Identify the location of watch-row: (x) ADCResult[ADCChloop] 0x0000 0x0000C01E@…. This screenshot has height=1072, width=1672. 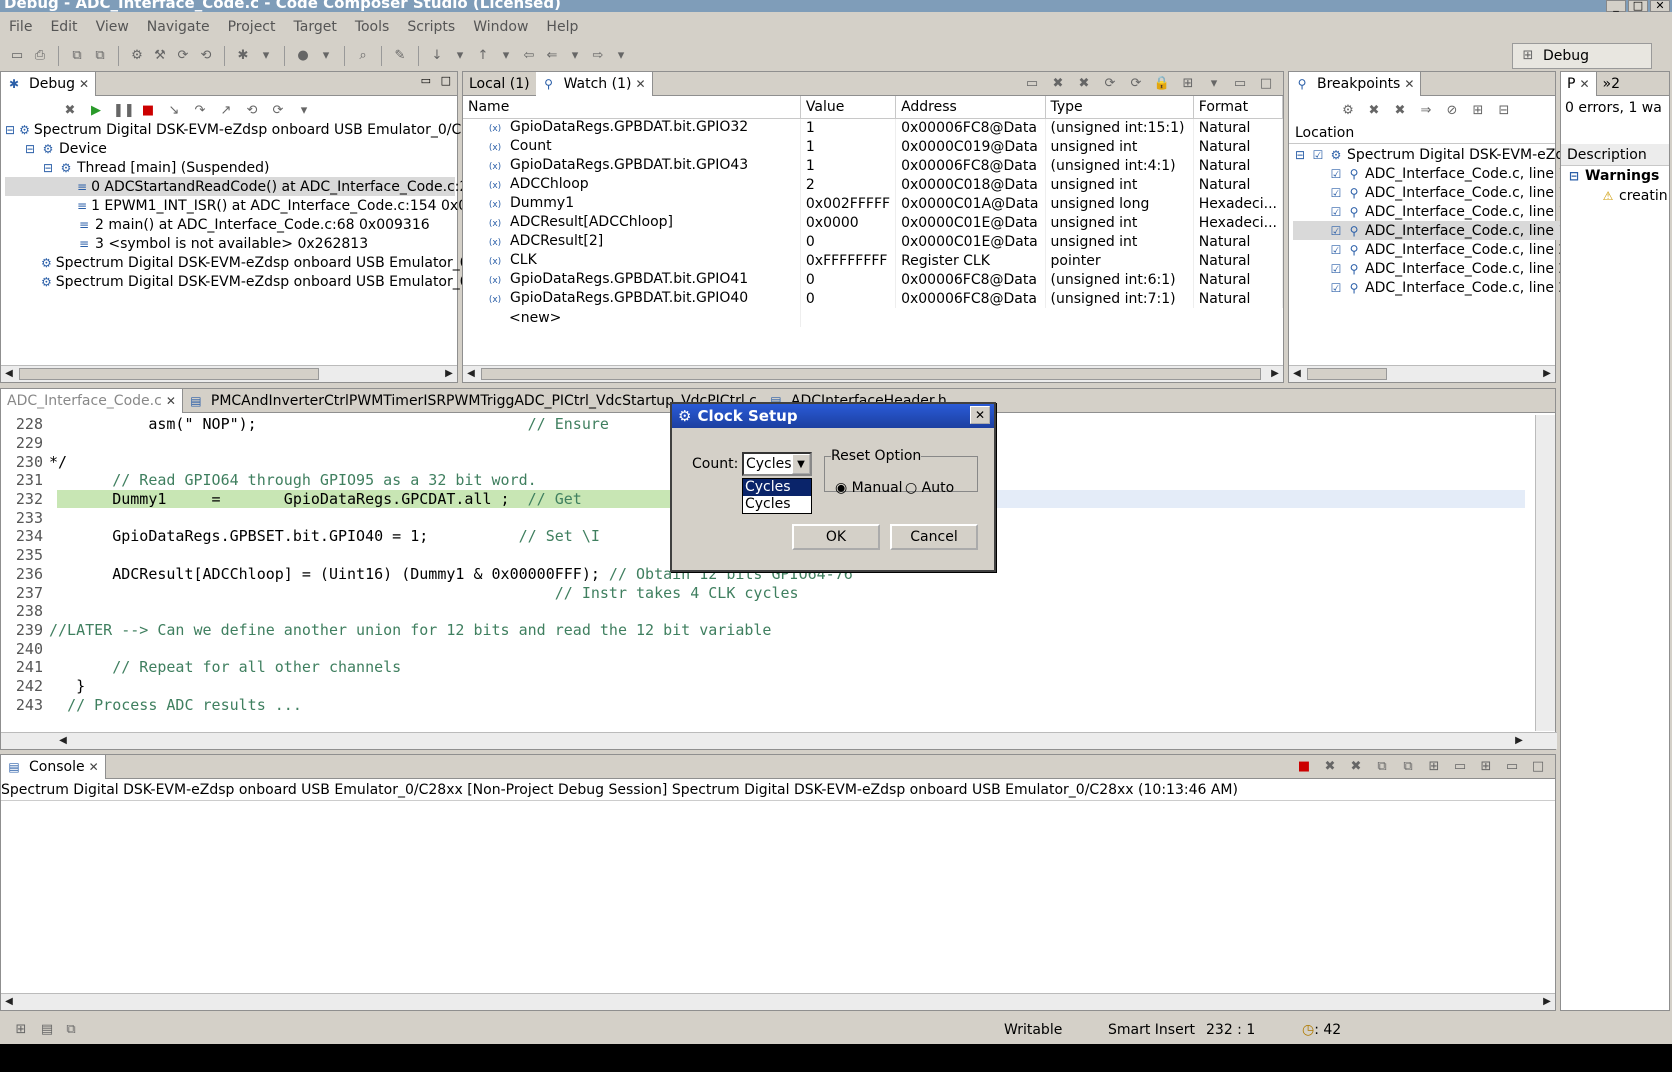
(873, 222).